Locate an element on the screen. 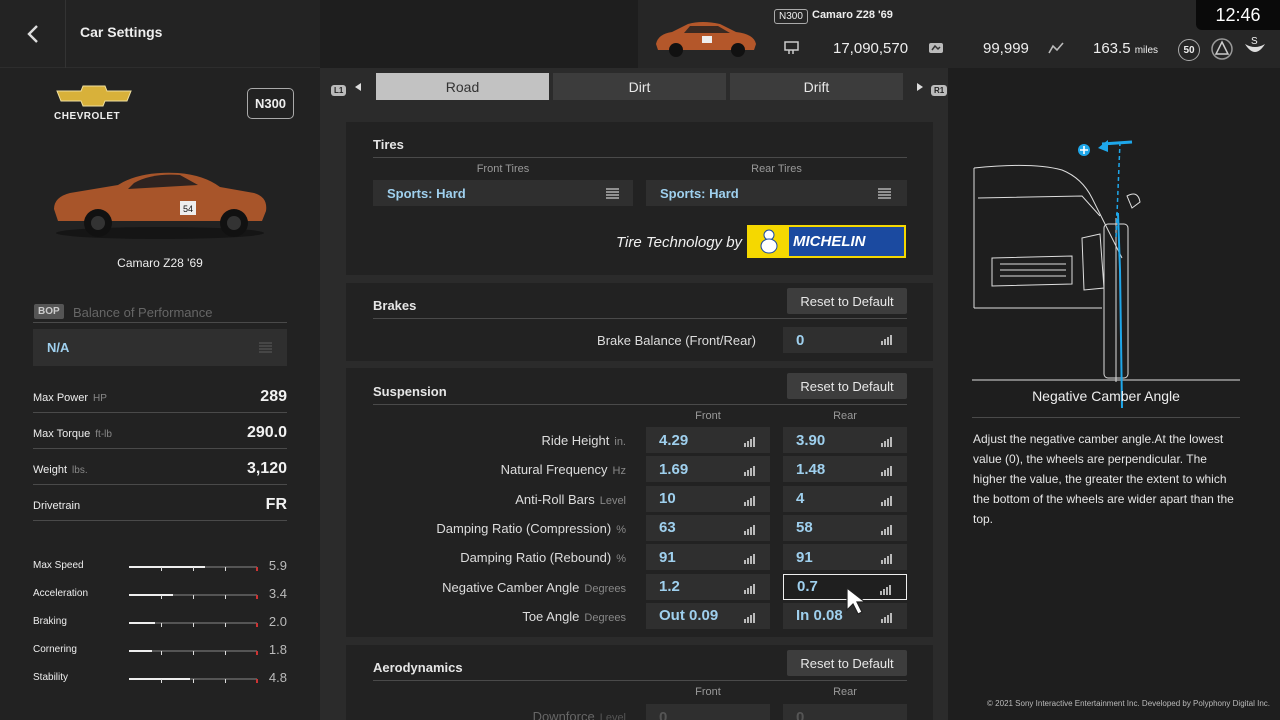  front-tires-value: Sports: Hard is located at coordinates (426, 193).